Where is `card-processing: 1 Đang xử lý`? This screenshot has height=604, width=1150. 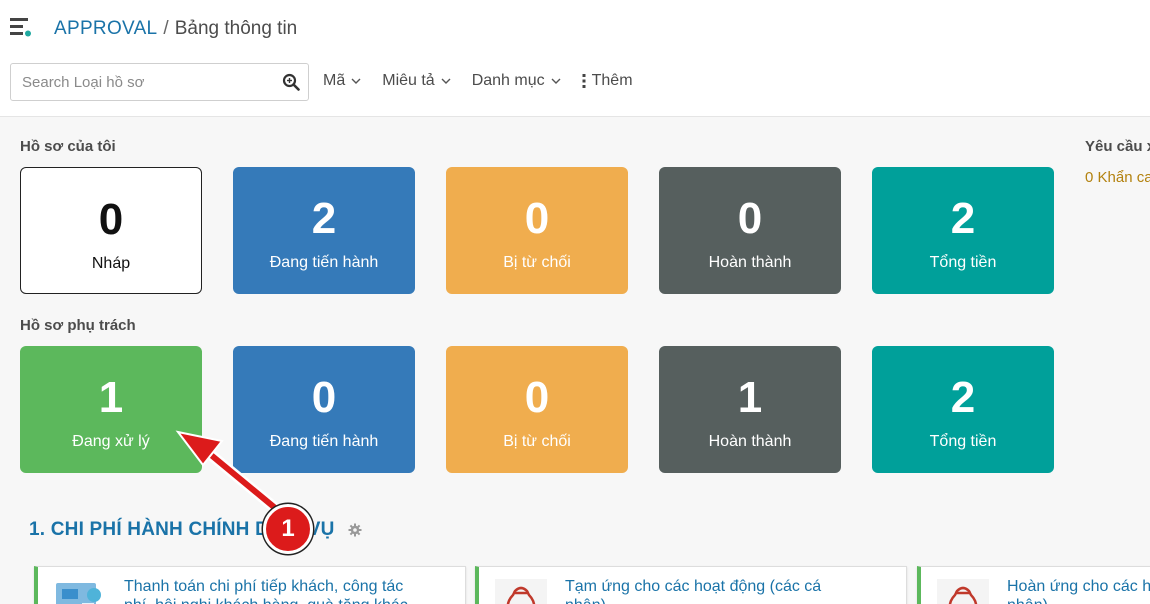 card-processing: 1 Đang xử lý is located at coordinates (111, 409).